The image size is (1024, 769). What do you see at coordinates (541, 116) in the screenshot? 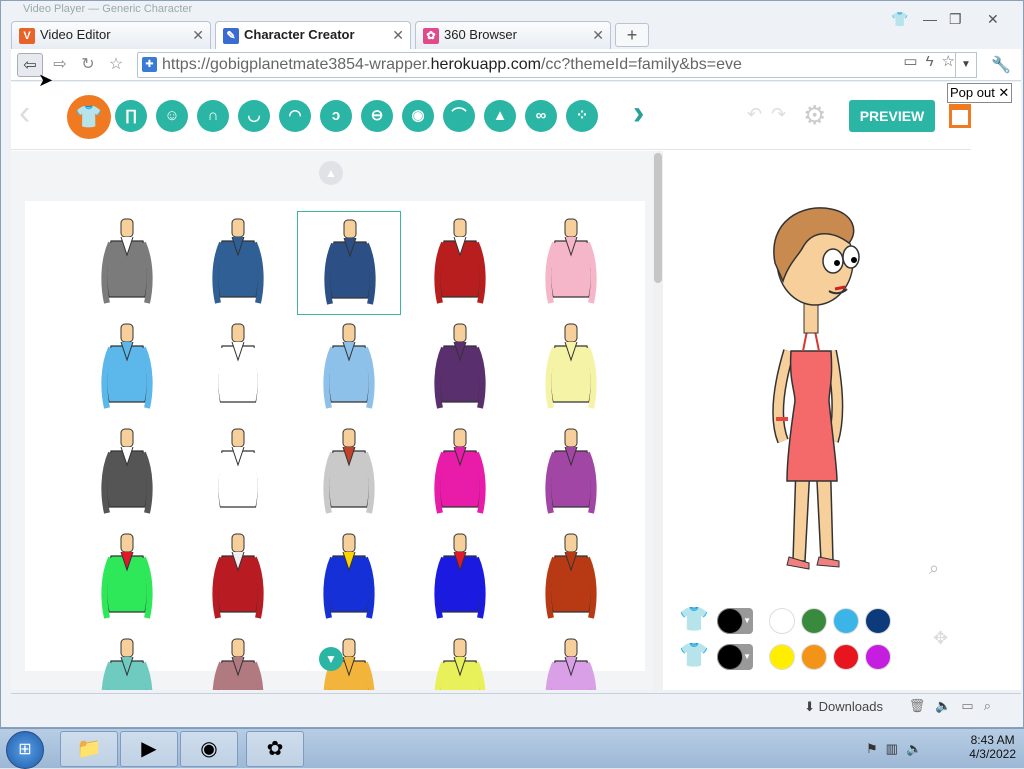
I see `category-glasses-button: ∞` at bounding box center [541, 116].